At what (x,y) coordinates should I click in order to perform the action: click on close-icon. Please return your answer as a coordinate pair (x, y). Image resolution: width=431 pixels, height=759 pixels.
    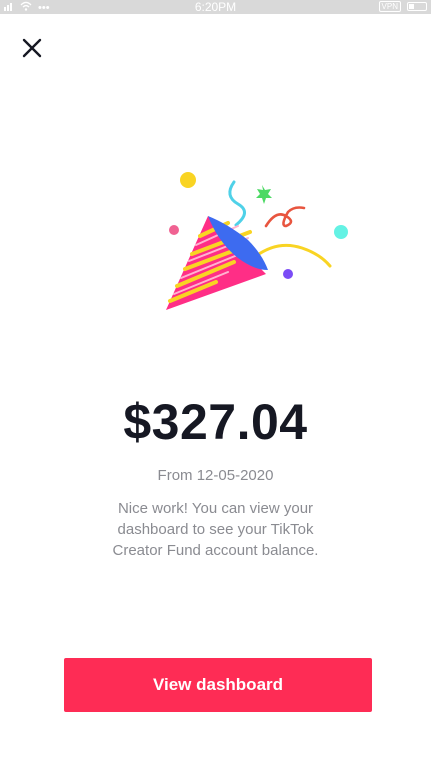
    Looking at the image, I should click on (32, 48).